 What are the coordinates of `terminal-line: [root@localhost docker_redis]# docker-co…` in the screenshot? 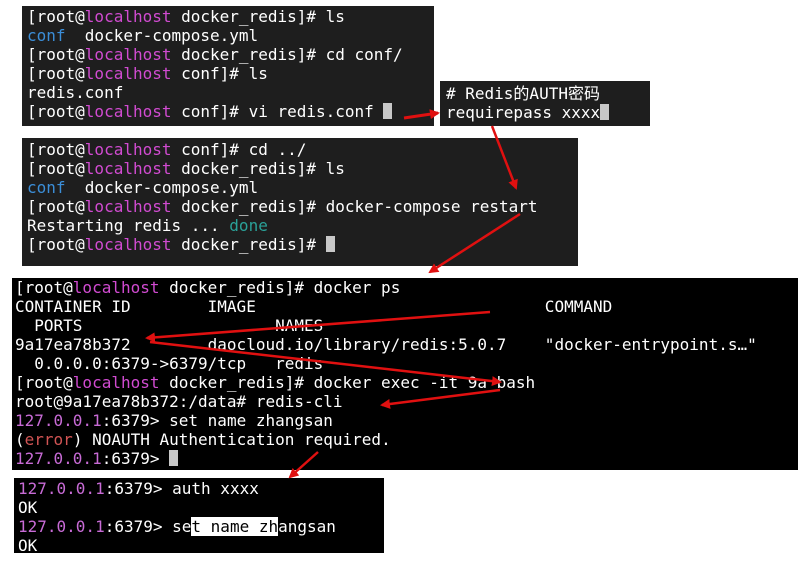 It's located at (282, 206).